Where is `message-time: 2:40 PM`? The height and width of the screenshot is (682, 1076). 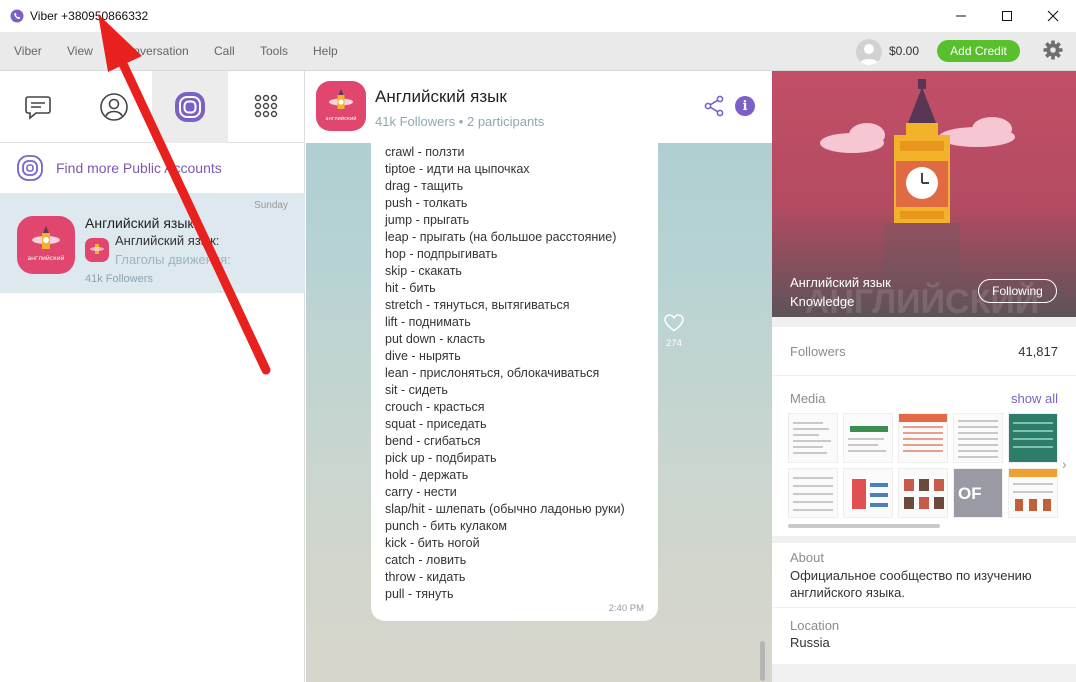 message-time: 2:40 PM is located at coordinates (626, 608).